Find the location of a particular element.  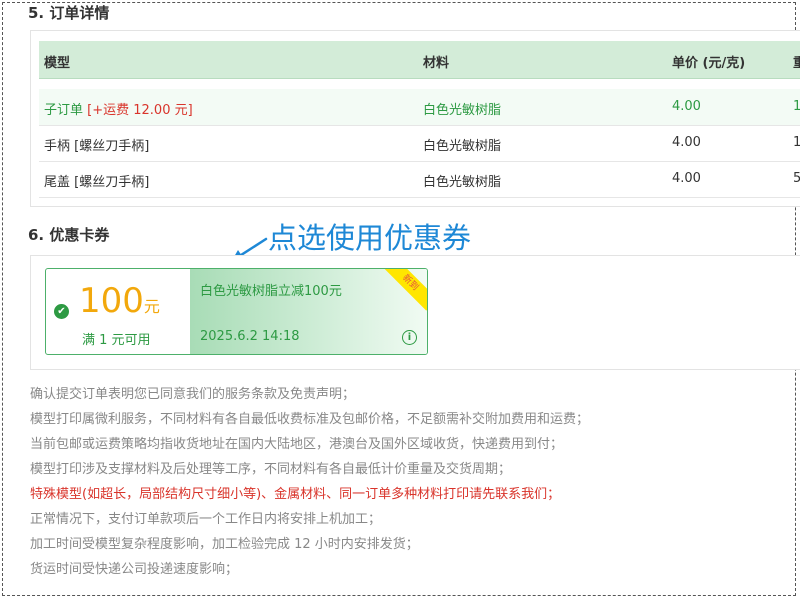

coupon-condition: 满 1 元可用 is located at coordinates (116, 340).